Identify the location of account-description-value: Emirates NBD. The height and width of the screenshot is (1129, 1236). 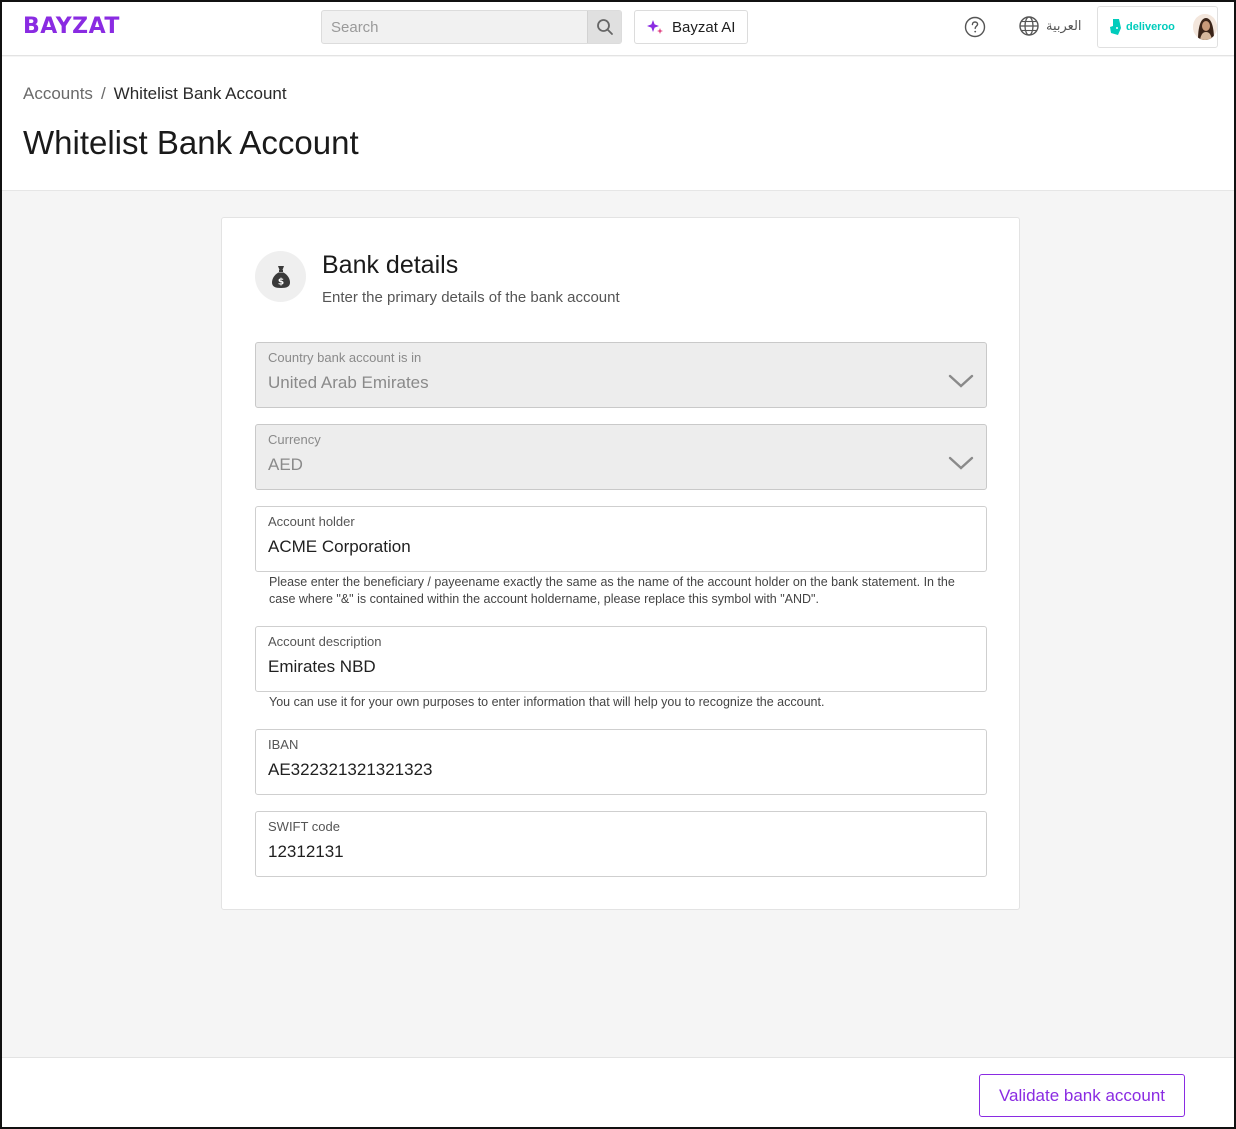
(322, 666).